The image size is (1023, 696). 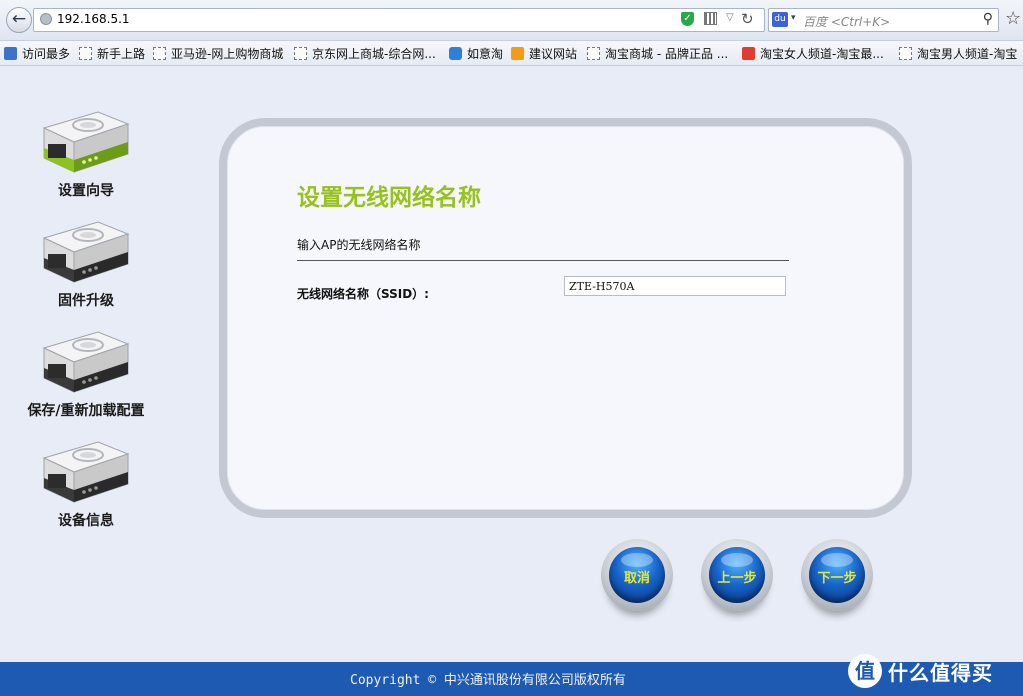 I want to click on back-arrow-icon: ←, so click(x=19, y=20).